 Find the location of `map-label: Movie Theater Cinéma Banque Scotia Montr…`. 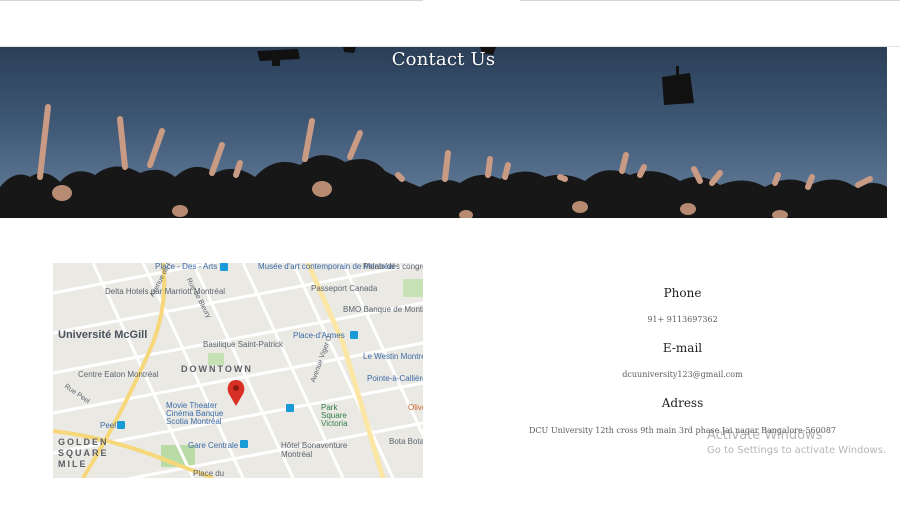

map-label: Movie Theater Cinéma Banque Scotia Montr… is located at coordinates (195, 413).